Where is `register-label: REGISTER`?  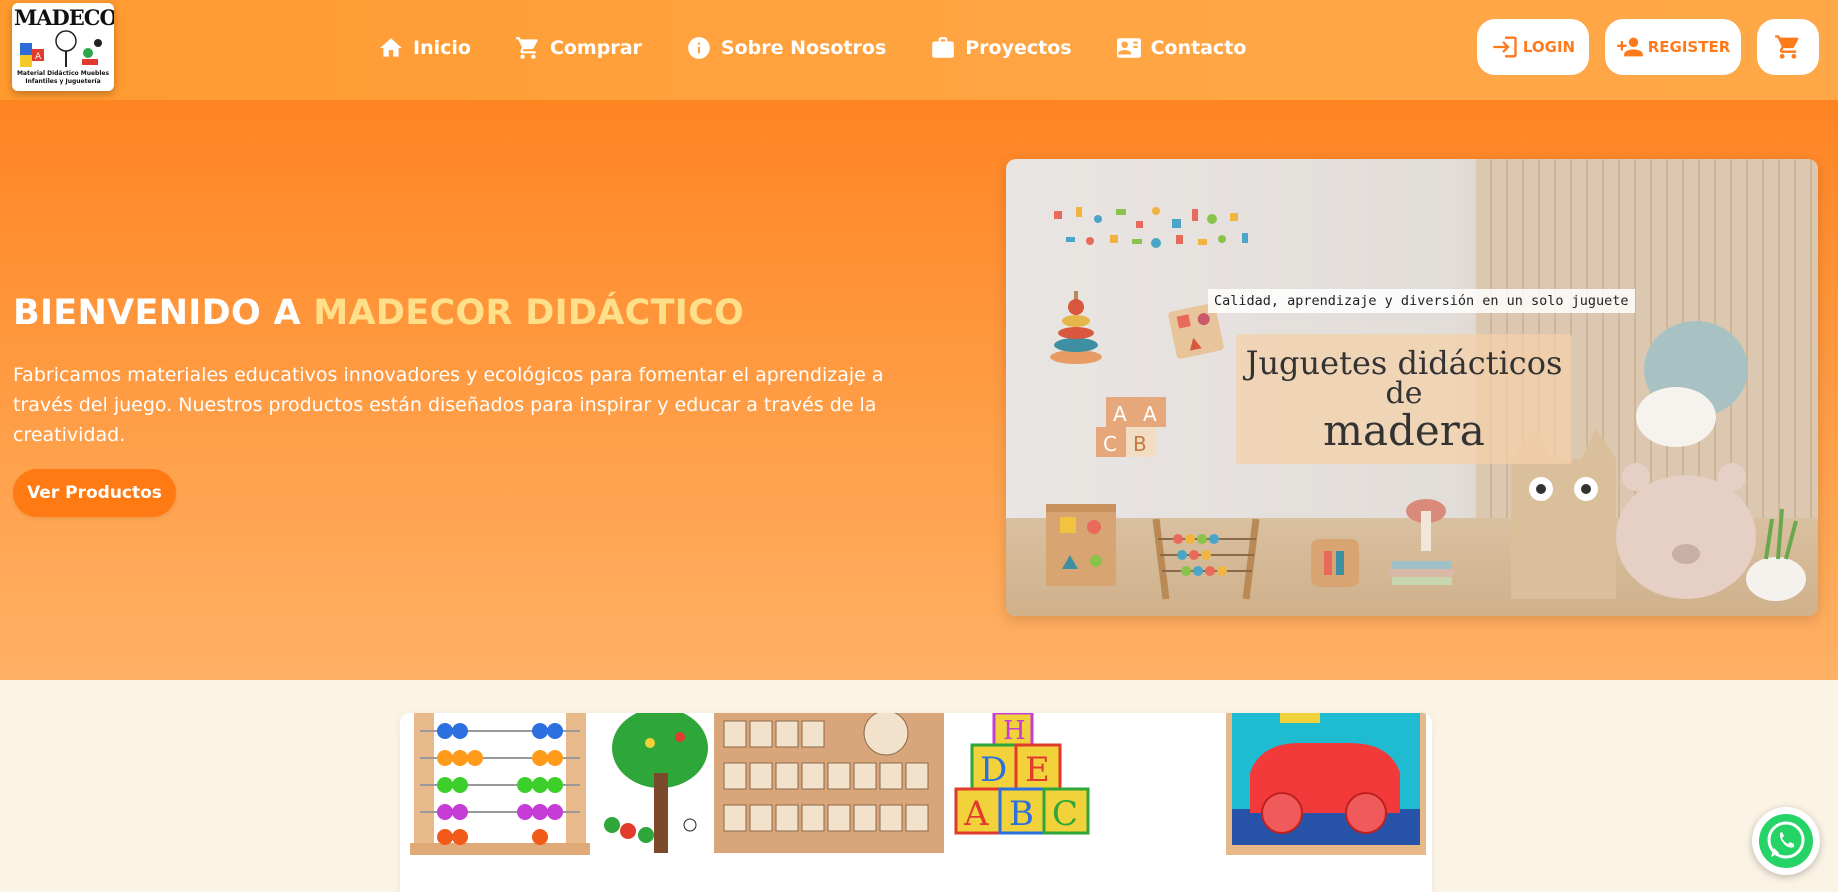
register-label: REGISTER is located at coordinates (1689, 47).